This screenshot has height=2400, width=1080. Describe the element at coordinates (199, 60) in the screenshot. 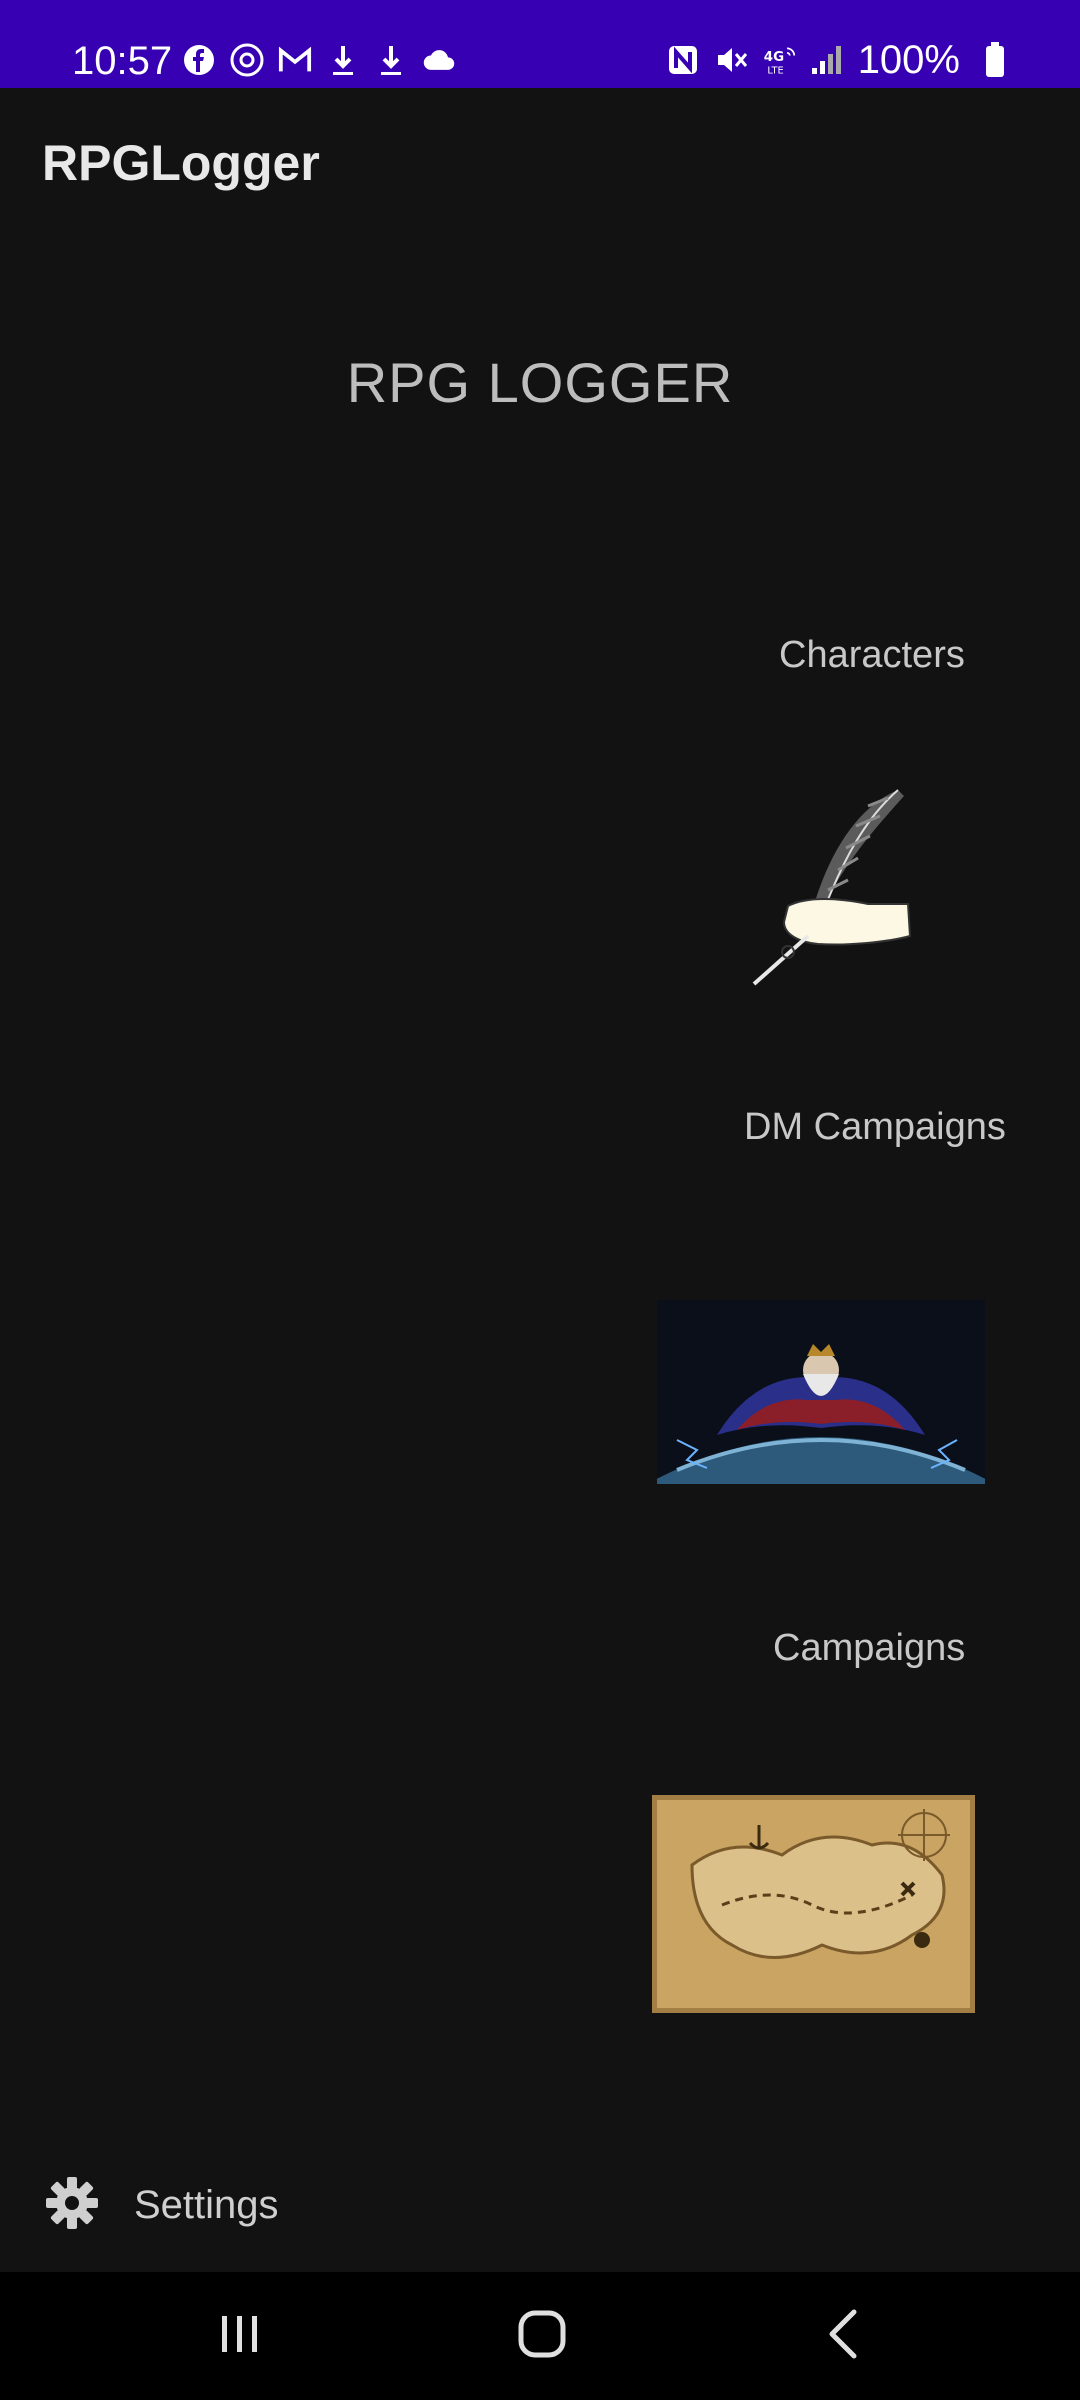

I see `facebook-icon` at that location.